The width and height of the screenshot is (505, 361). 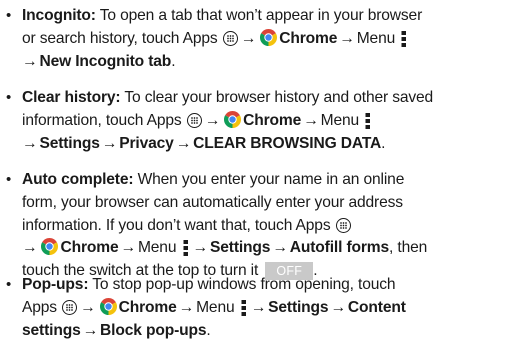 What do you see at coordinates (287, 143) in the screenshot?
I see `clear-browsing-data-label: CLEAR BROWSING DATA` at bounding box center [287, 143].